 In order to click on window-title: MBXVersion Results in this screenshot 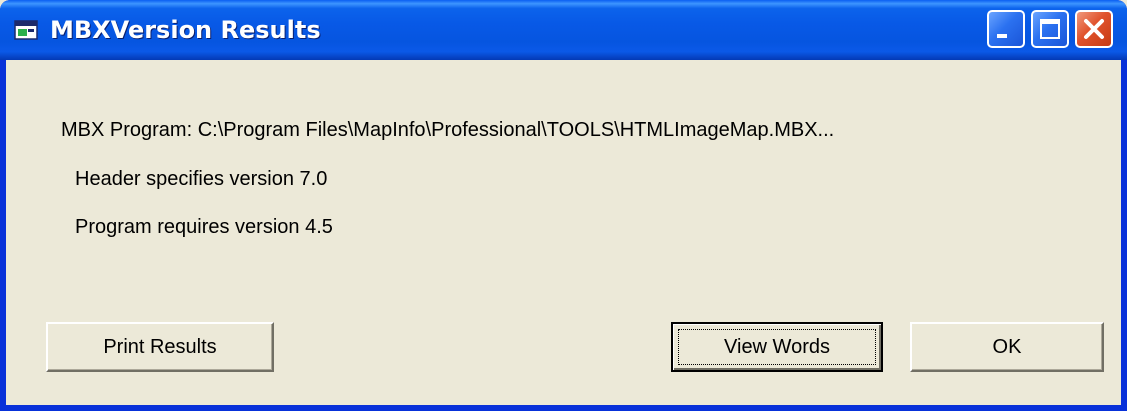, I will do `click(185, 30)`.